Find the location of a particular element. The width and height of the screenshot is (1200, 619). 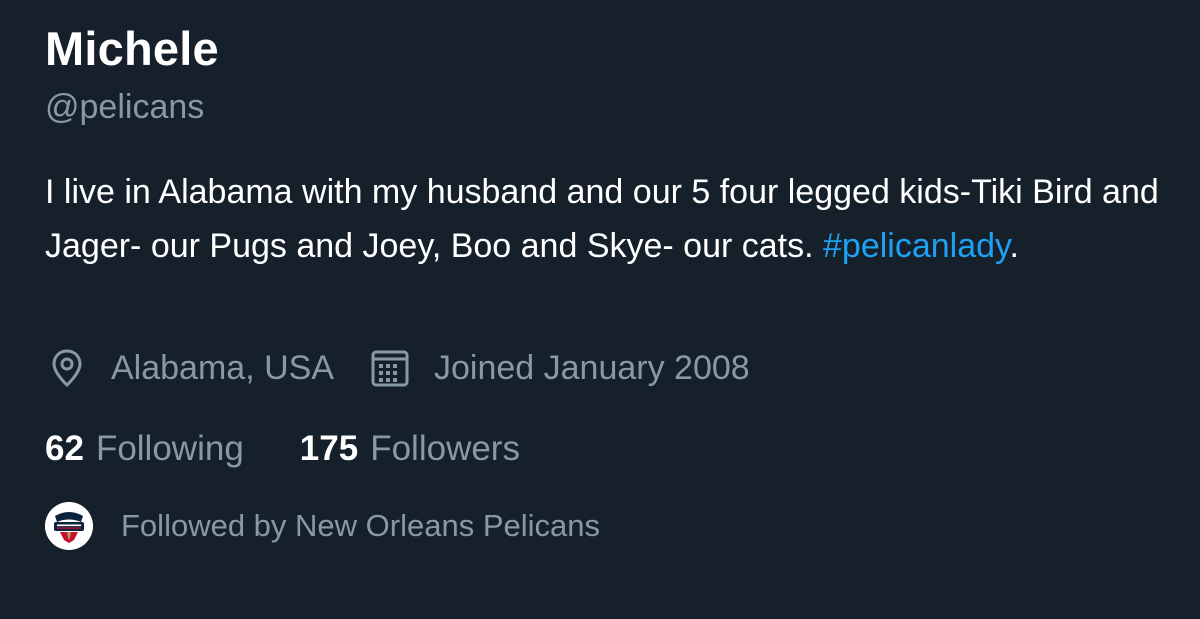

followers-link: 175 Followers is located at coordinates (410, 449).